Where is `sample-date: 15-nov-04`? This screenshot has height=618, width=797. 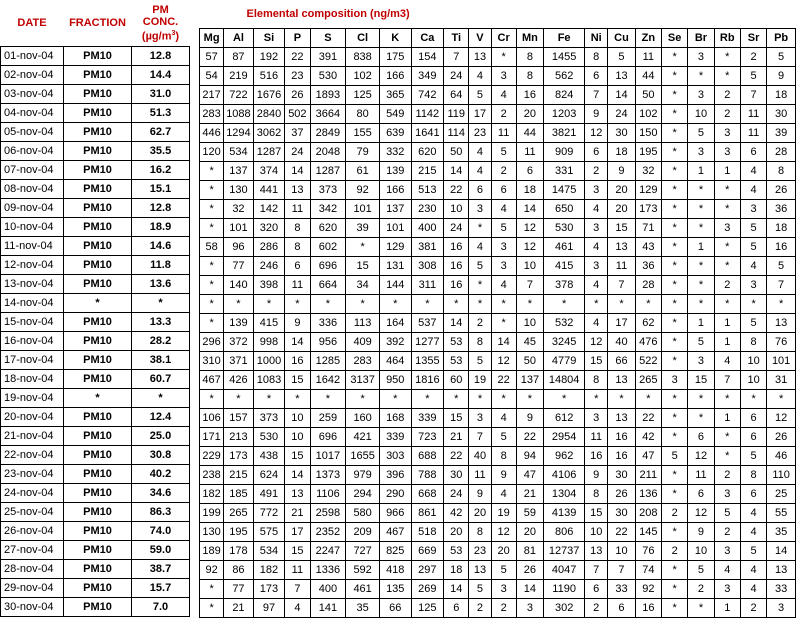
sample-date: 15-nov-04 is located at coordinates (32, 322).